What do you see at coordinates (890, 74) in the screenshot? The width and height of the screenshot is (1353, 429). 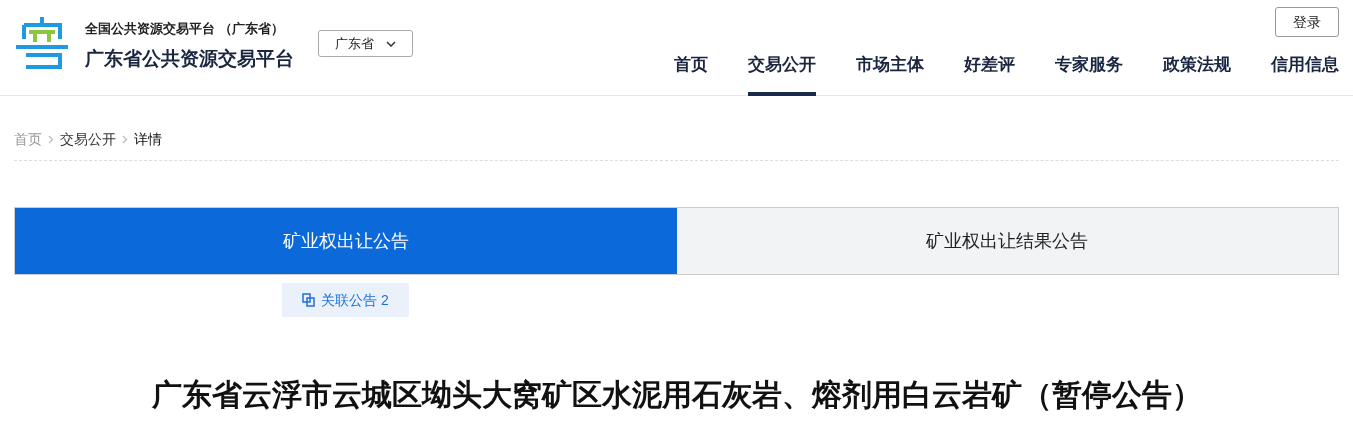 I see `nav-tab: 市场主体` at bounding box center [890, 74].